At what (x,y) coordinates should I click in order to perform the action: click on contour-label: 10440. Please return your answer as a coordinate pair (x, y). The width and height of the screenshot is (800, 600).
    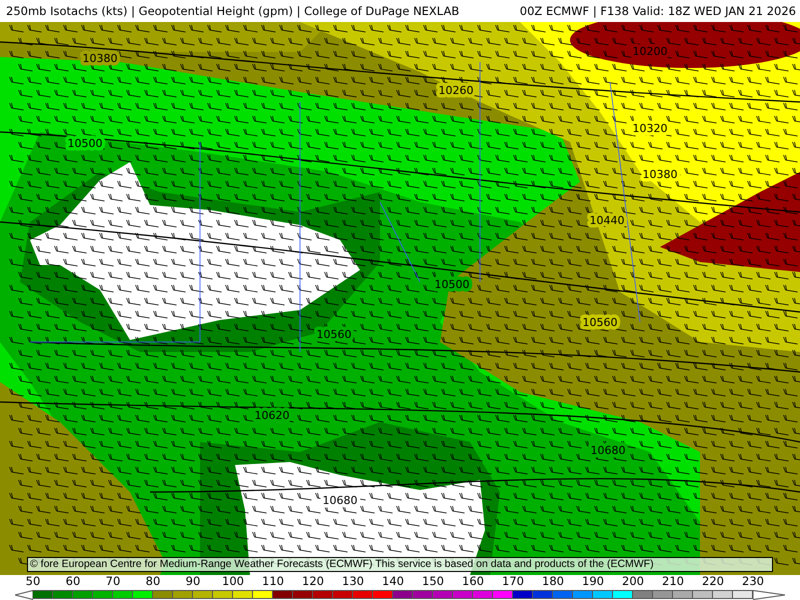
    Looking at the image, I should click on (607, 220).